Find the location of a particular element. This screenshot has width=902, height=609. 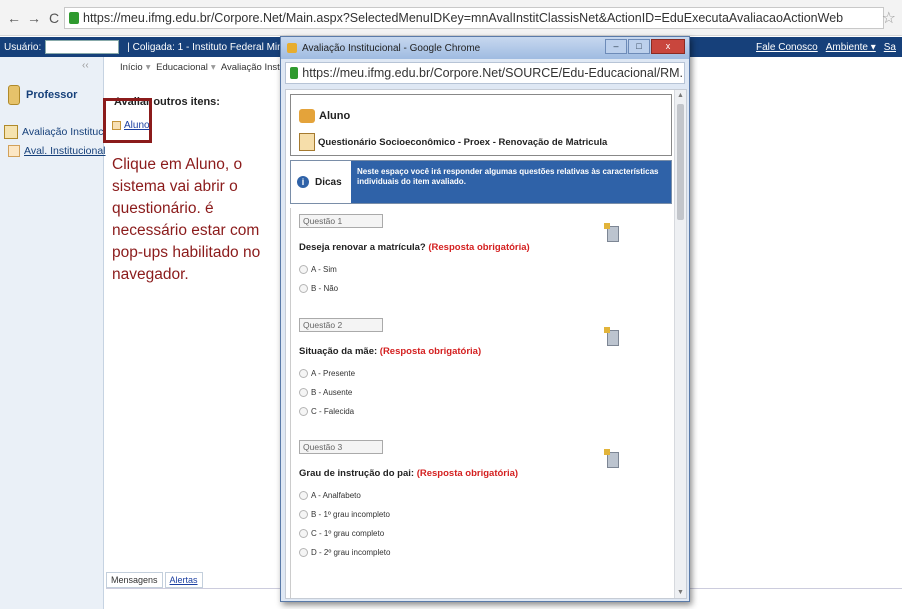

sair-link: Sa is located at coordinates (890, 47).